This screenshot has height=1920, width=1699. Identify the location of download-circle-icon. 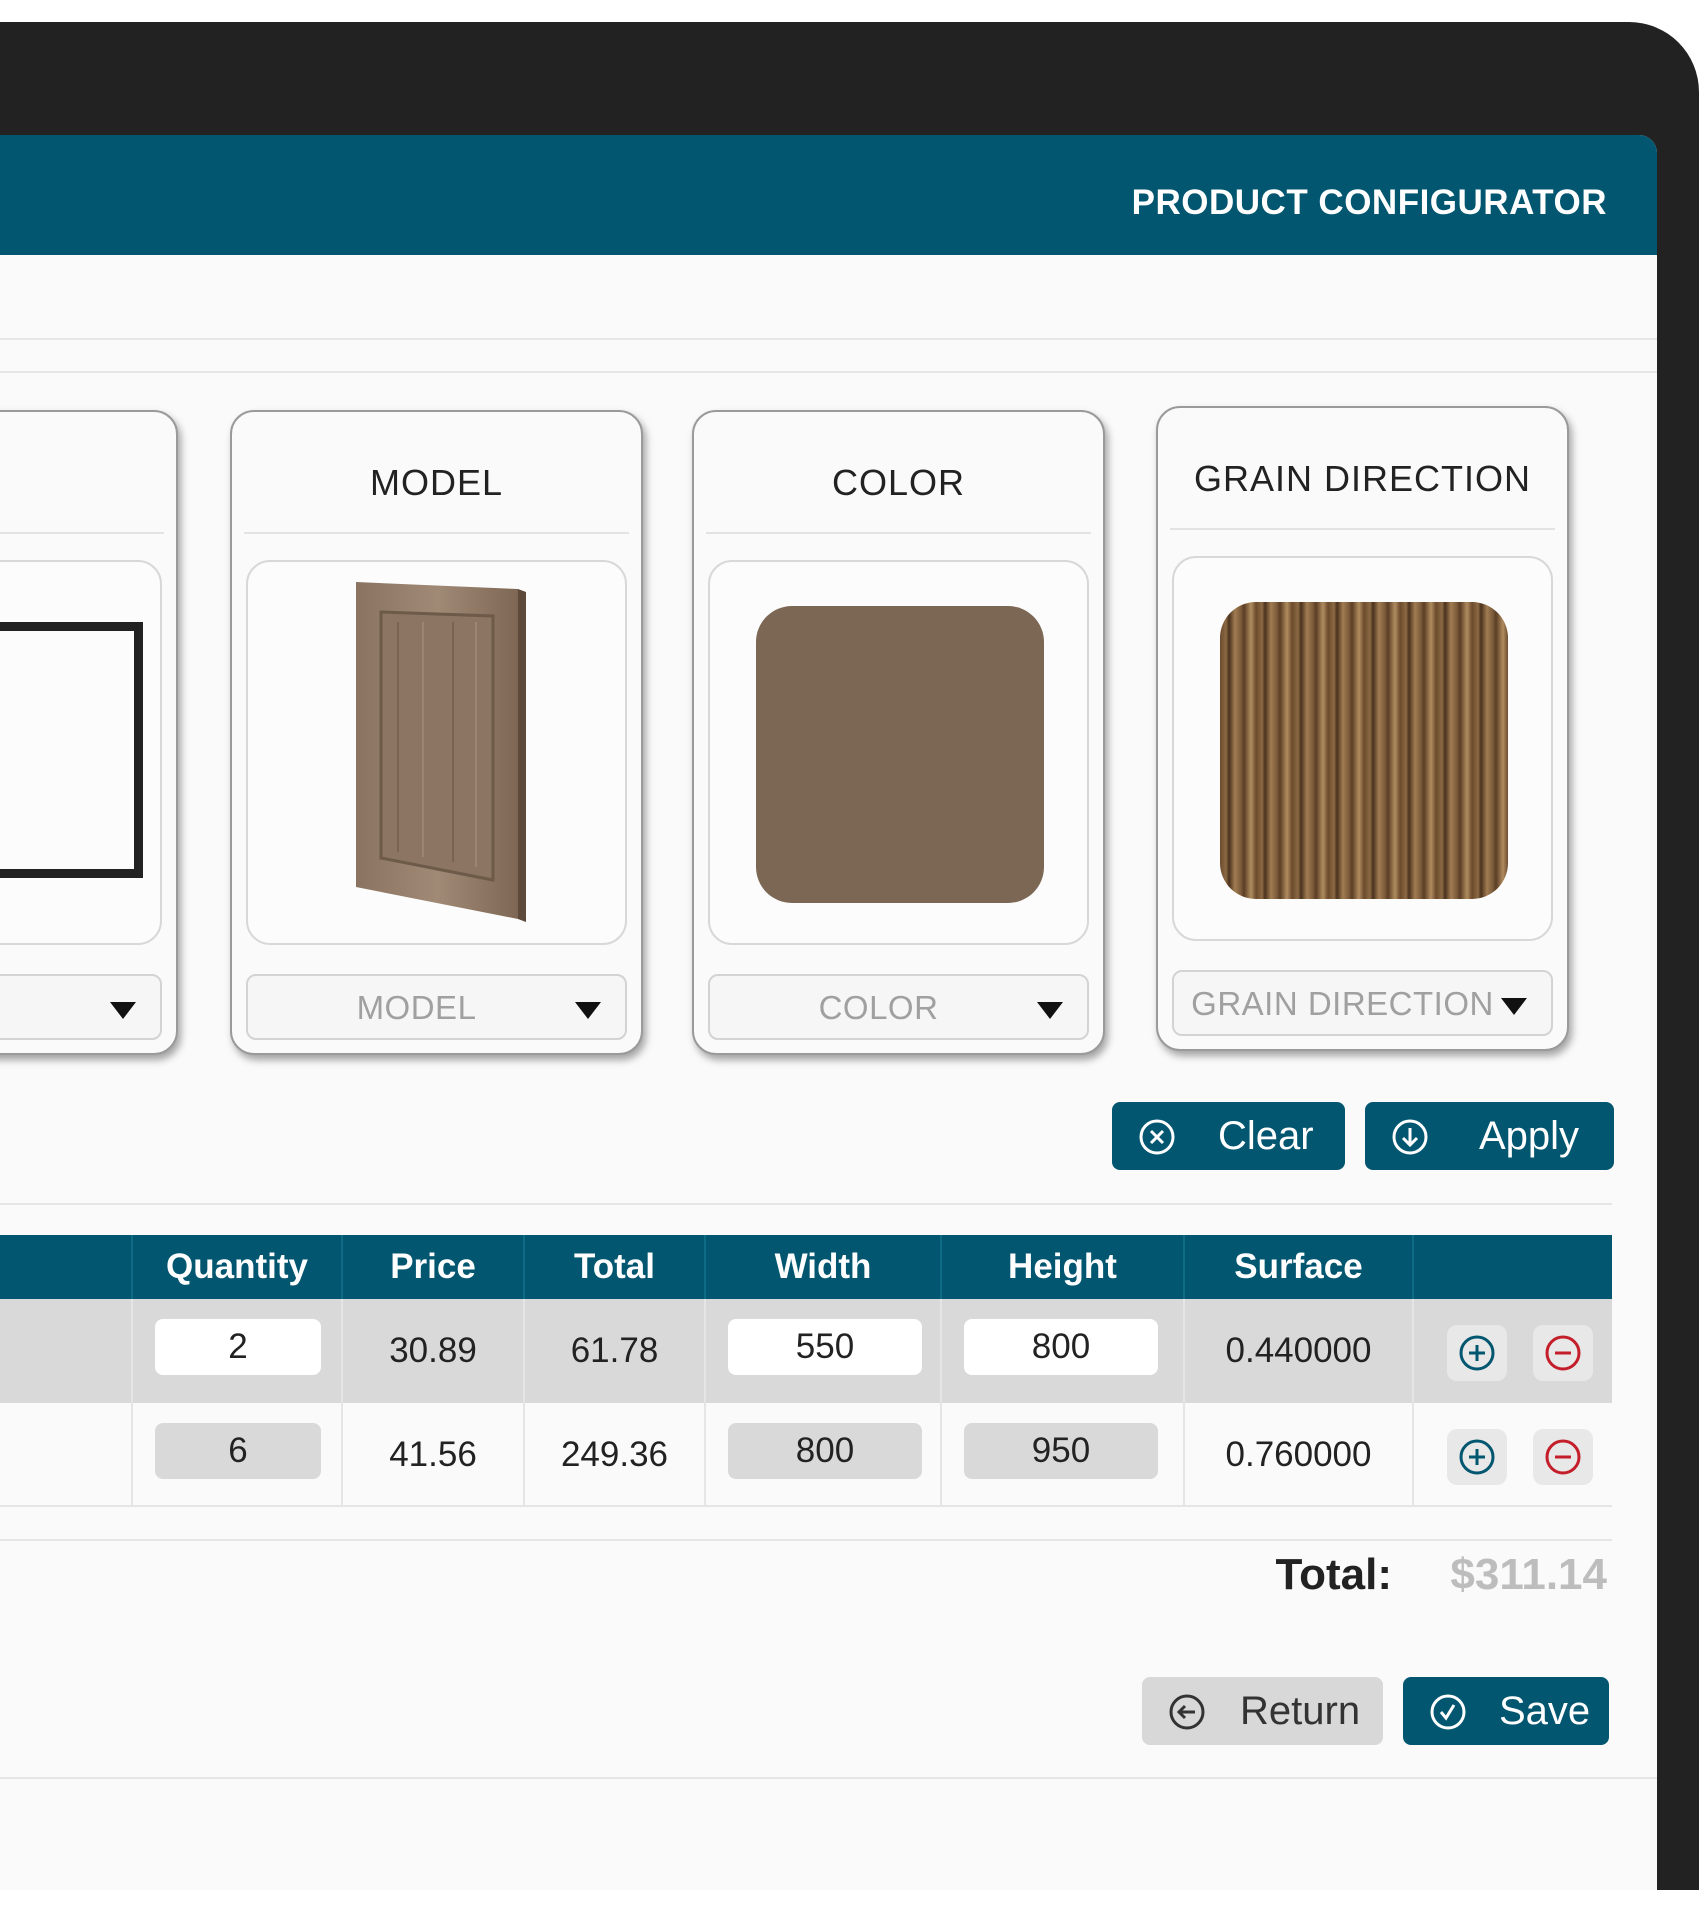
(1410, 1137).